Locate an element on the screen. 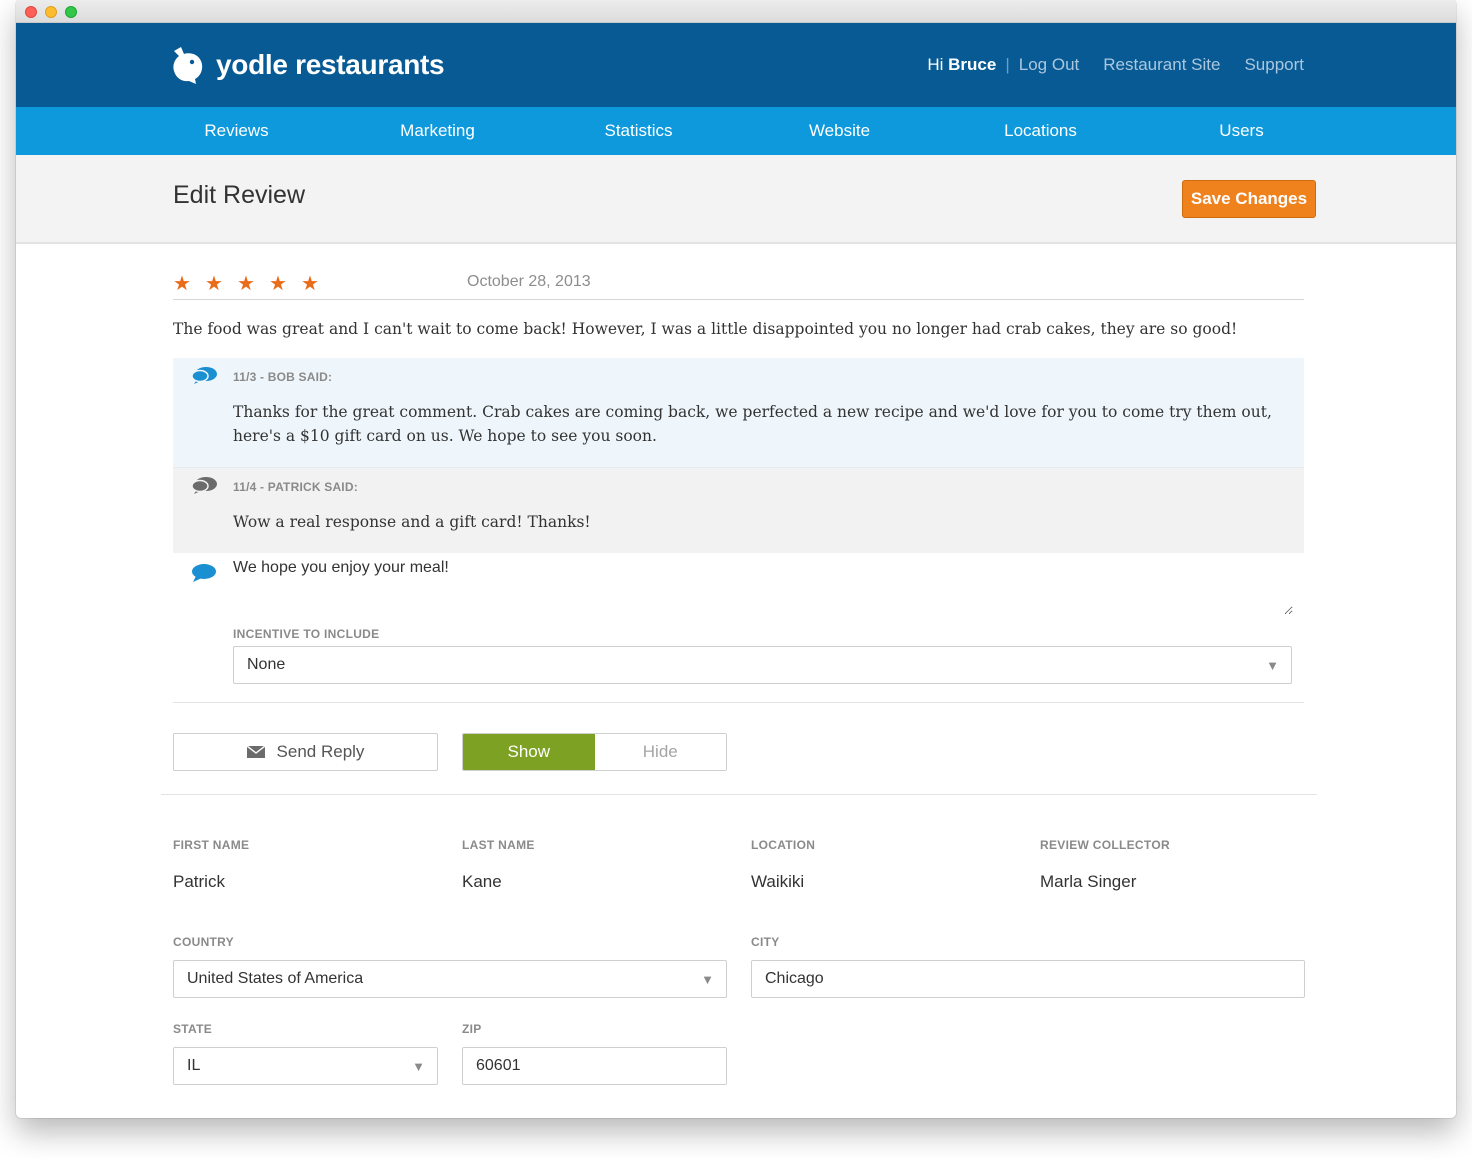  country-select: United States of America ▼ is located at coordinates (450, 979).